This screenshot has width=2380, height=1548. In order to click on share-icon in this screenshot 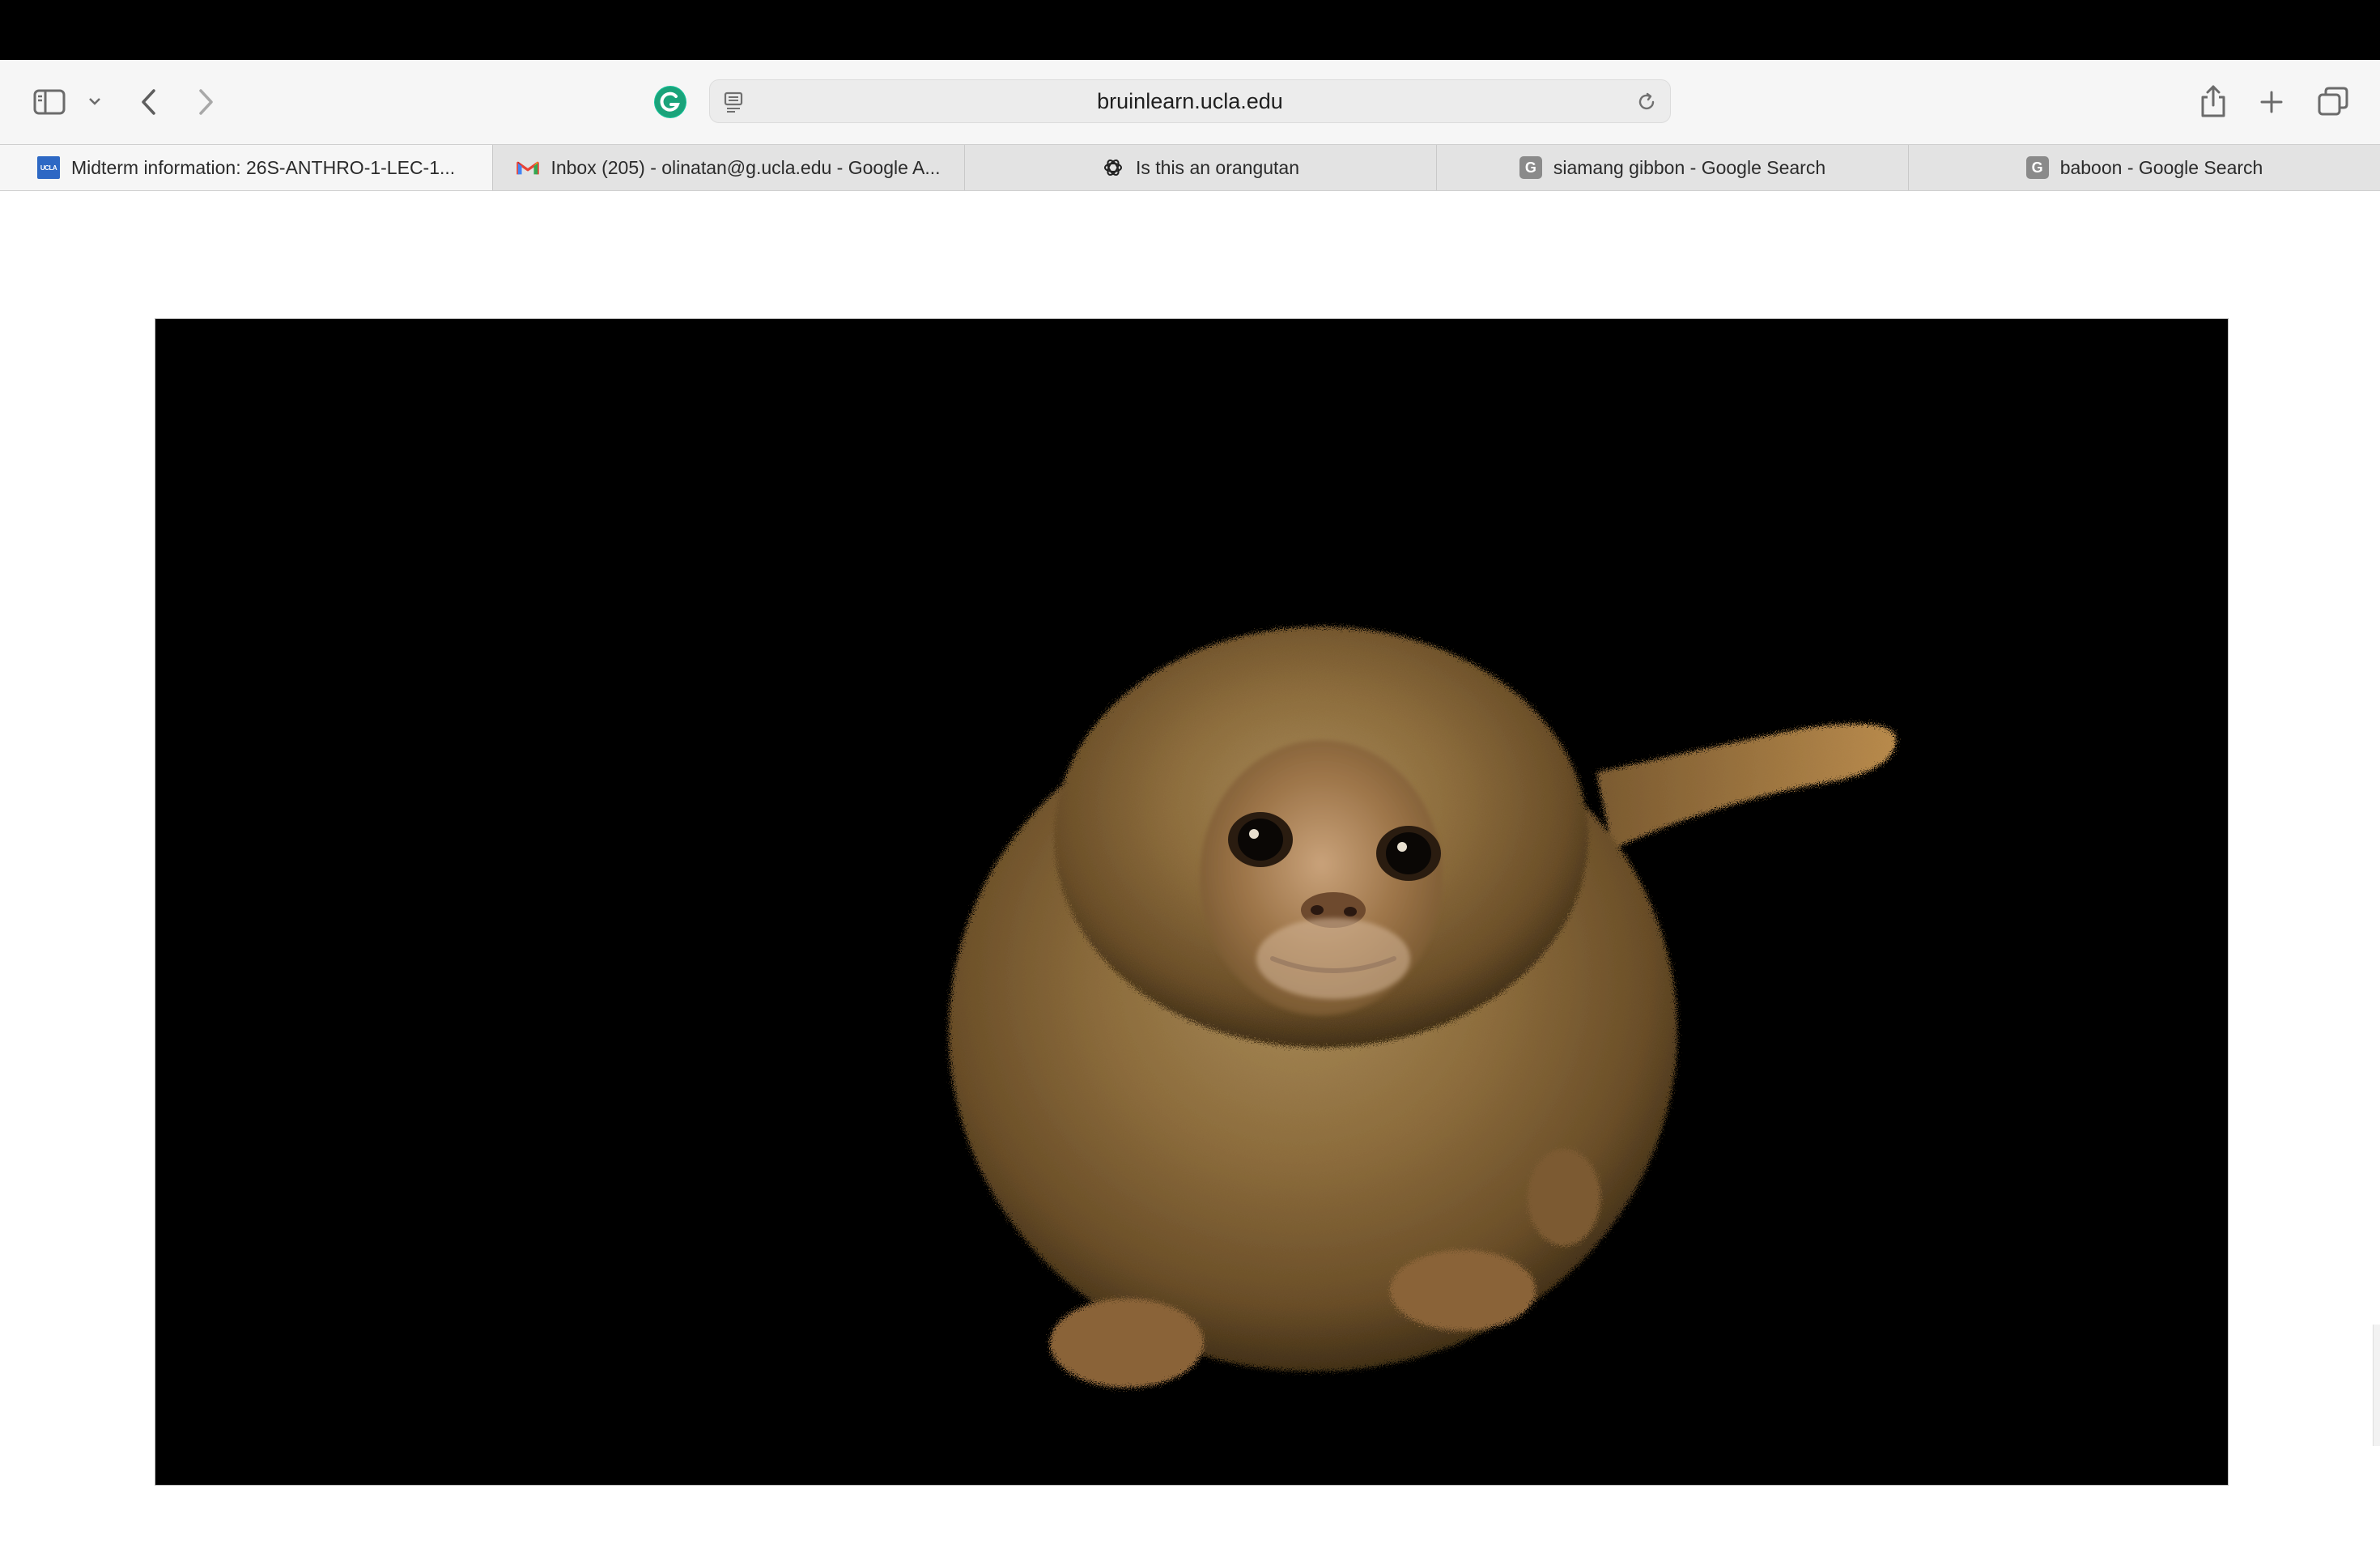, I will do `click(2213, 101)`.